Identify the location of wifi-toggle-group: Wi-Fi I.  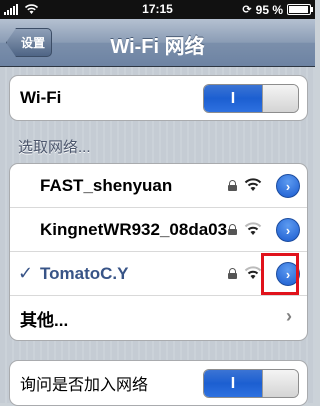
(158, 98).